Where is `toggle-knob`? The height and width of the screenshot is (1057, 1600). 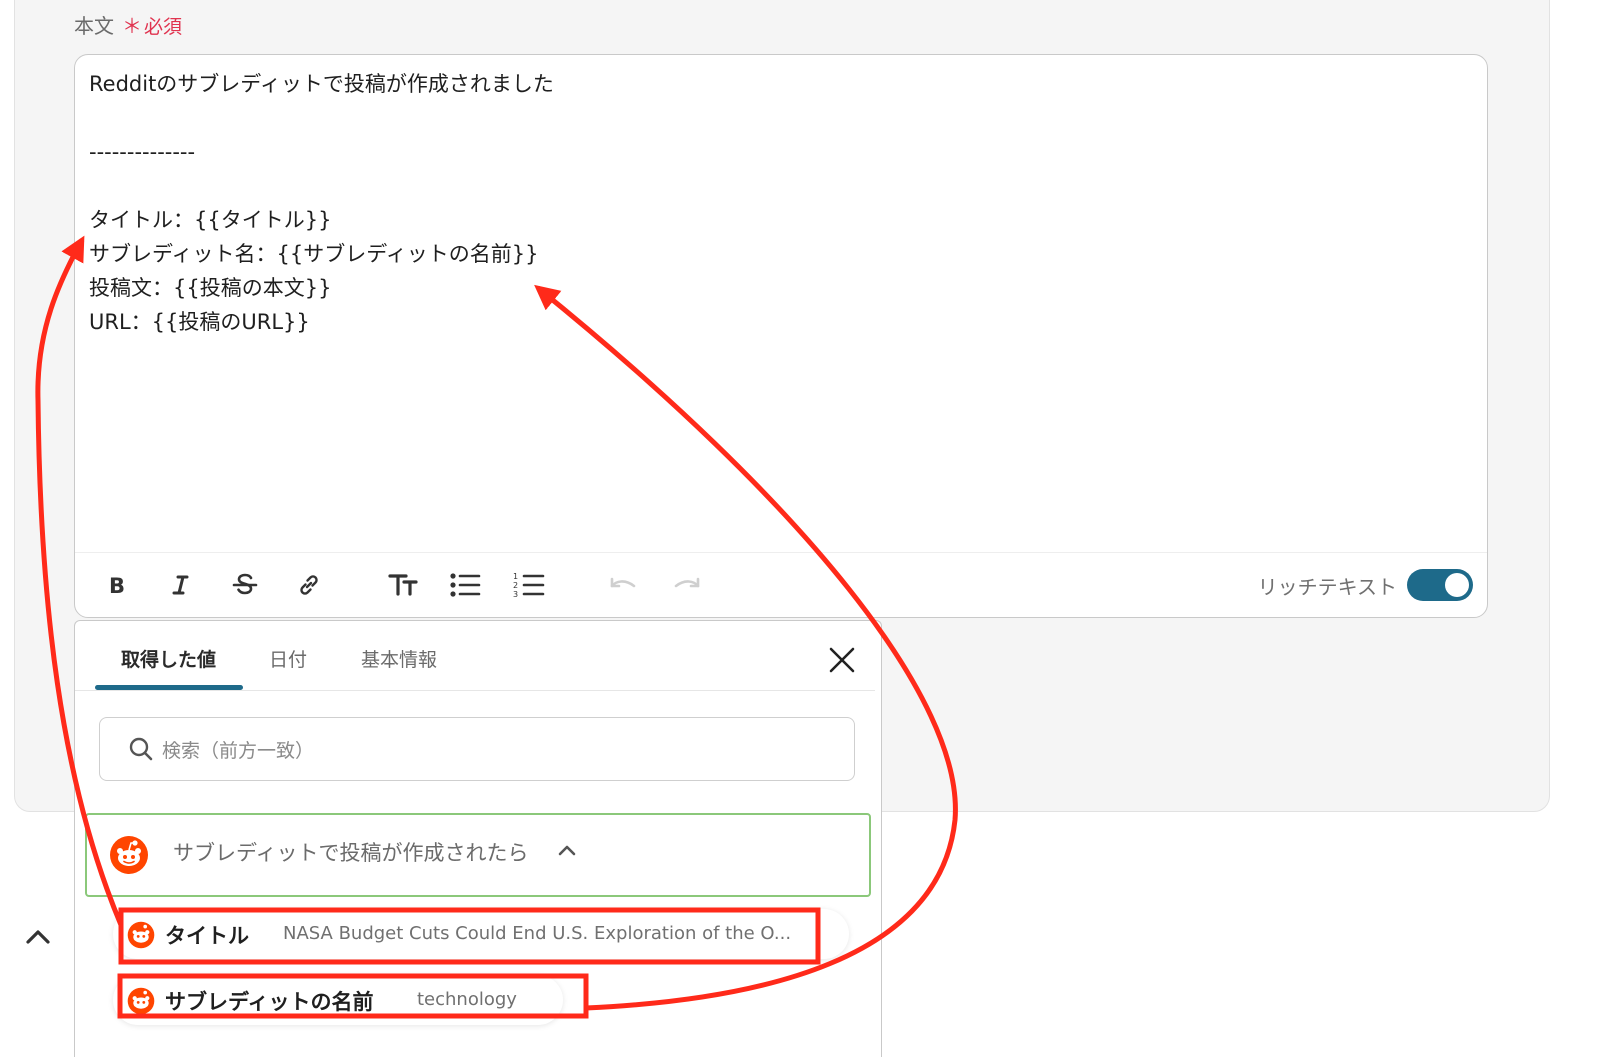 toggle-knob is located at coordinates (1457, 585).